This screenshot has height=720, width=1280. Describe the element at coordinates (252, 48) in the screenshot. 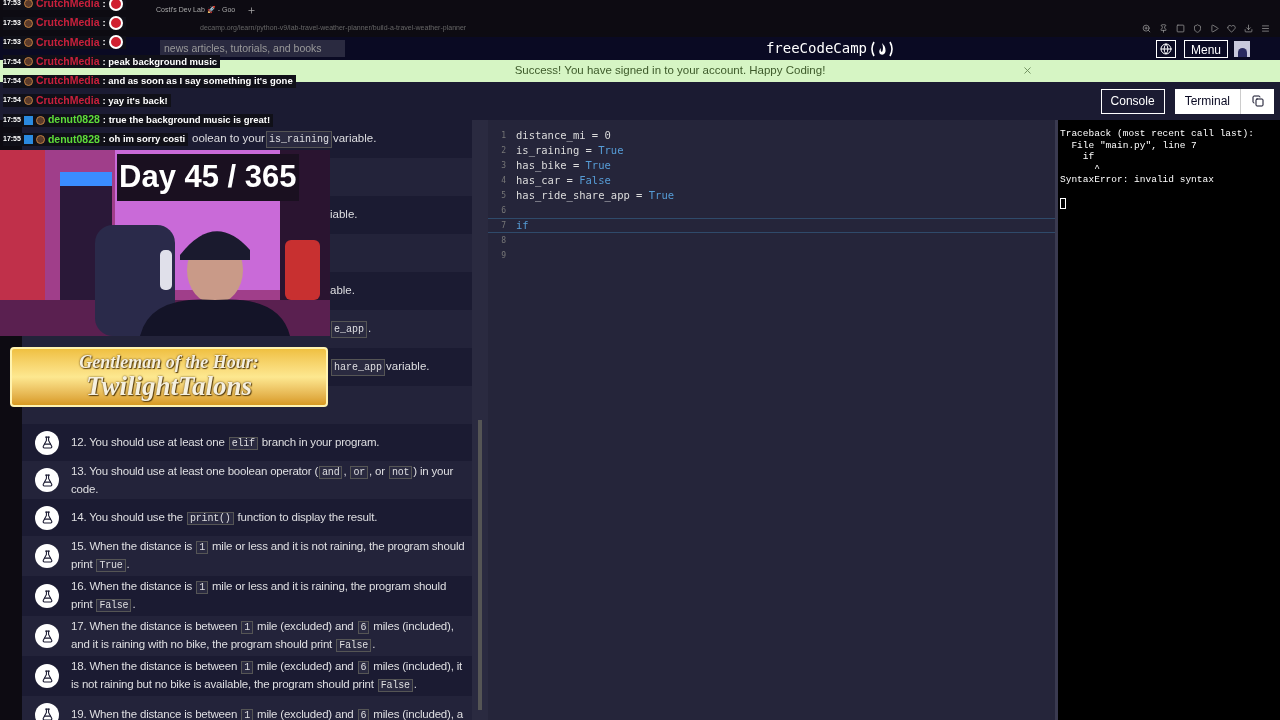

I see `search-field: news articles, tutorials, and books` at that location.